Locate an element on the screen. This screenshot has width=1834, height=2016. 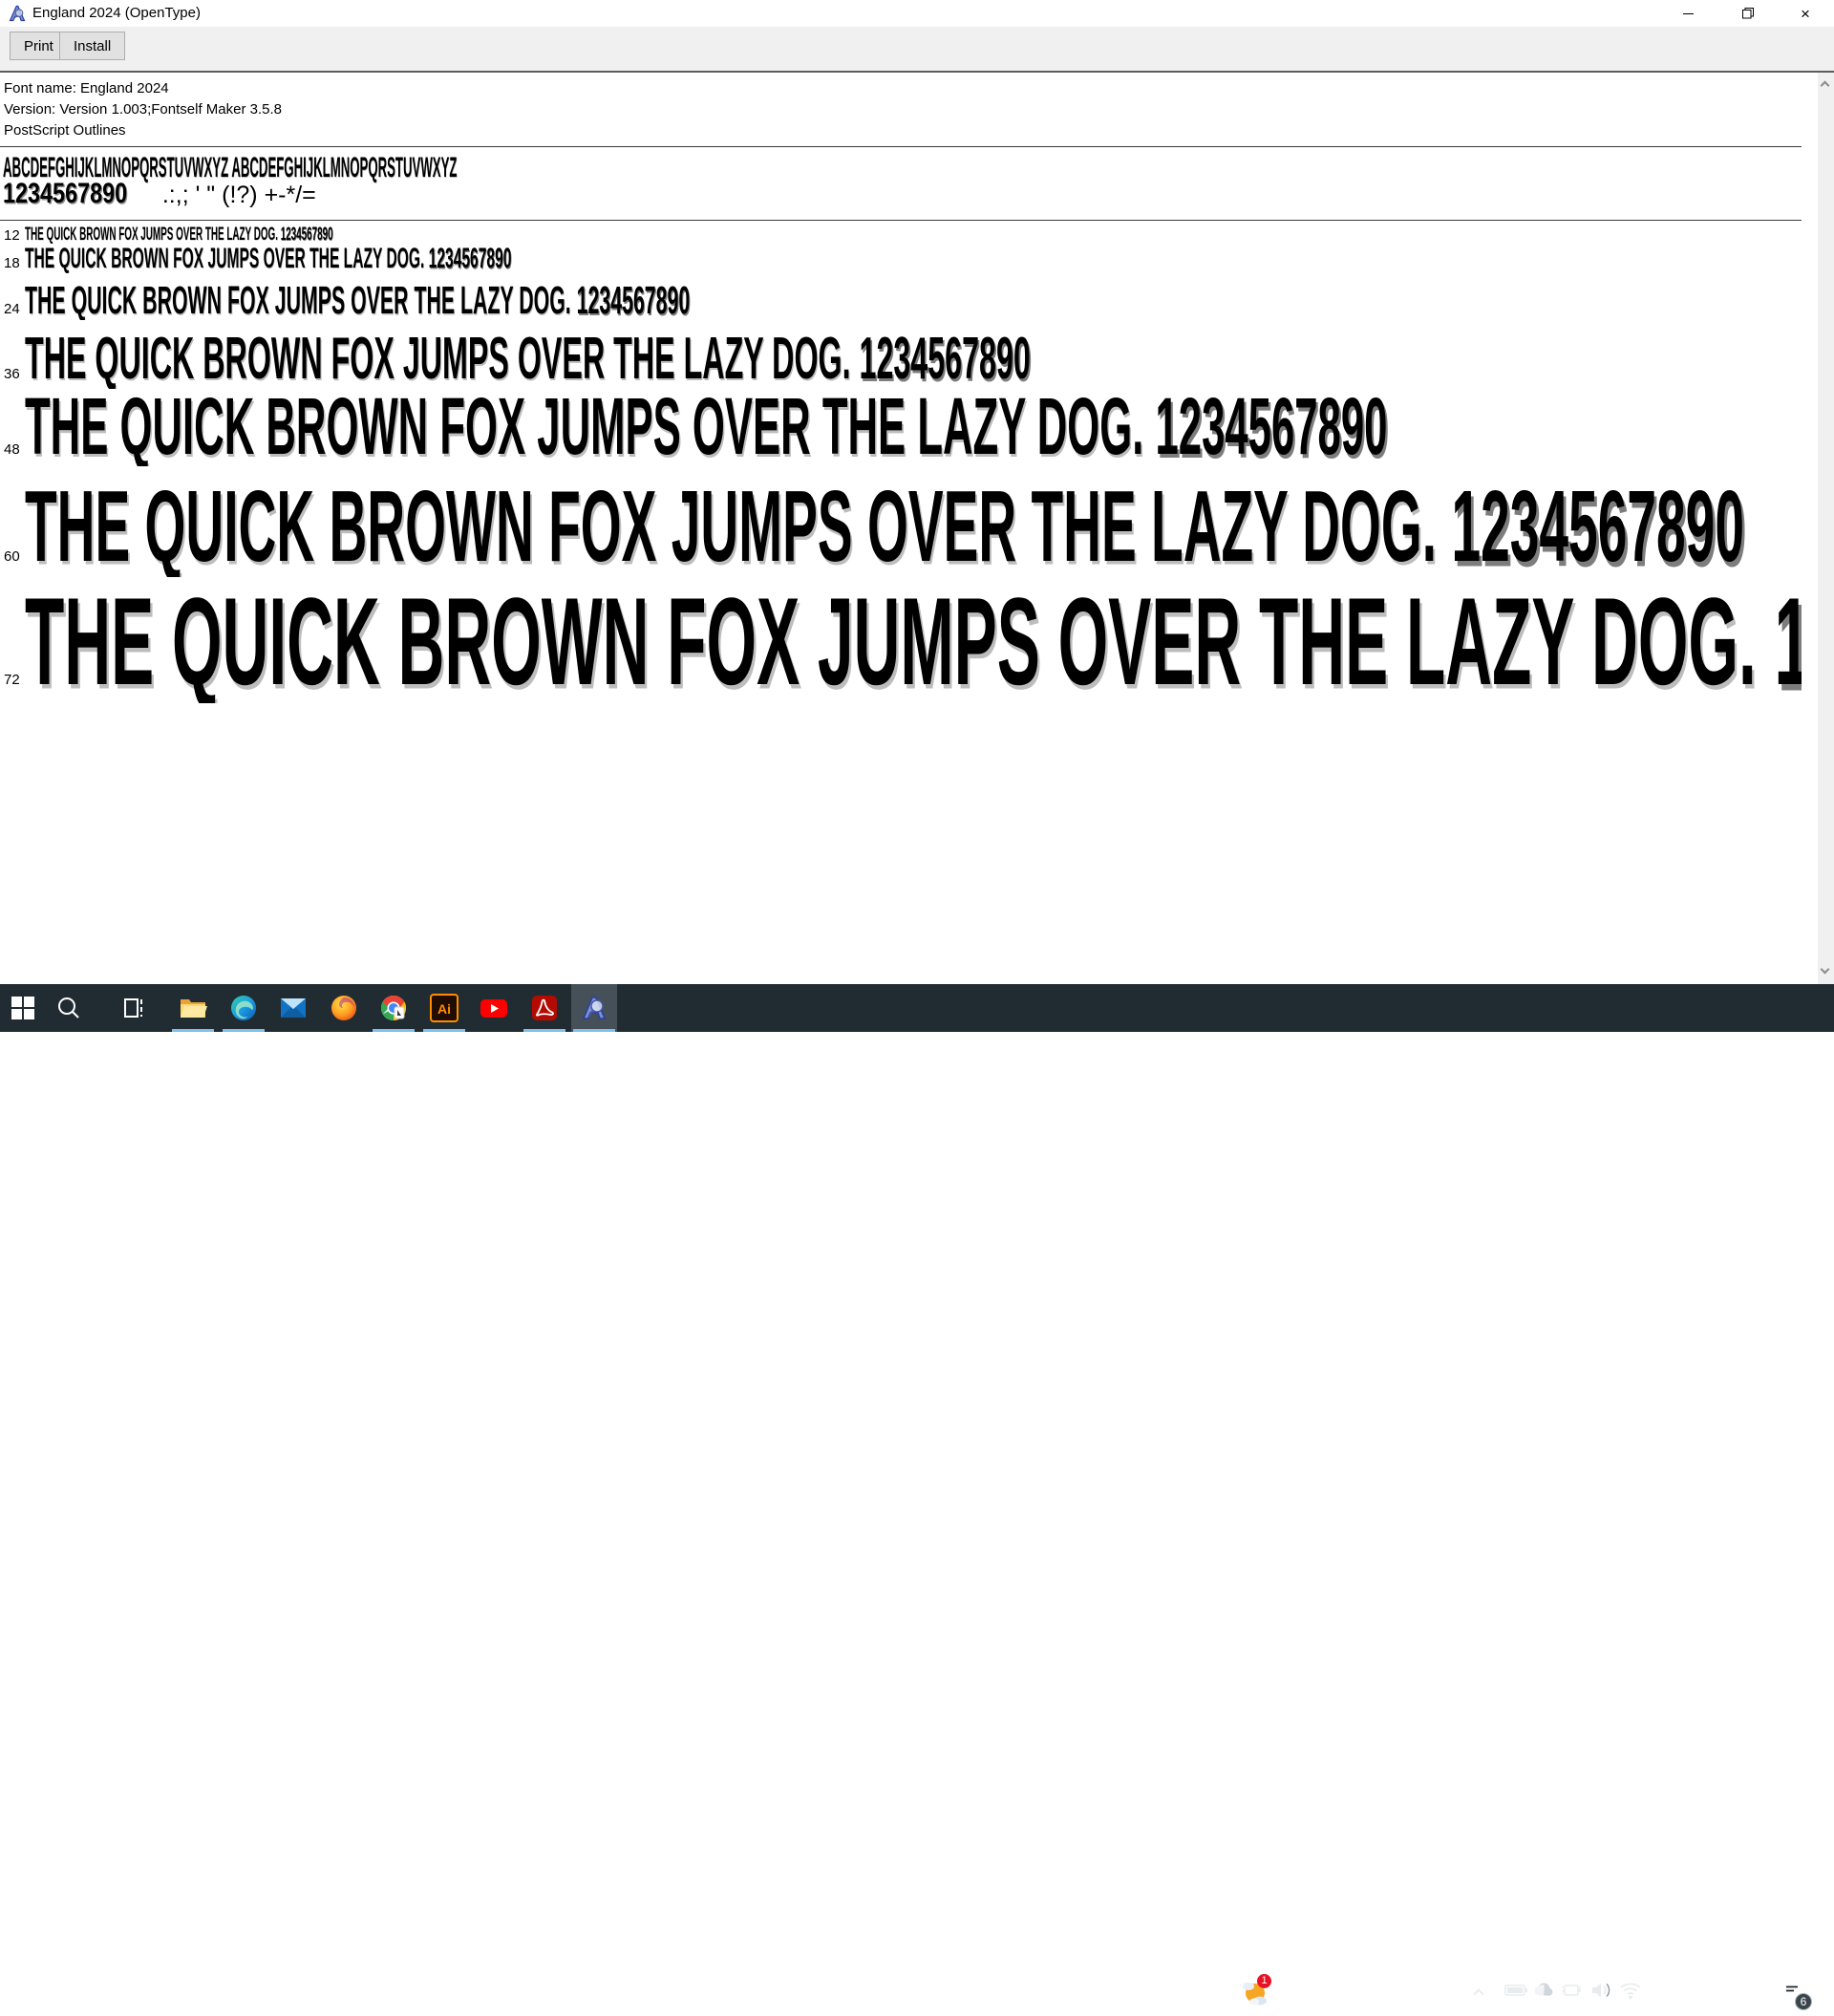
hidden-icons-button is located at coordinates (1478, 1994).